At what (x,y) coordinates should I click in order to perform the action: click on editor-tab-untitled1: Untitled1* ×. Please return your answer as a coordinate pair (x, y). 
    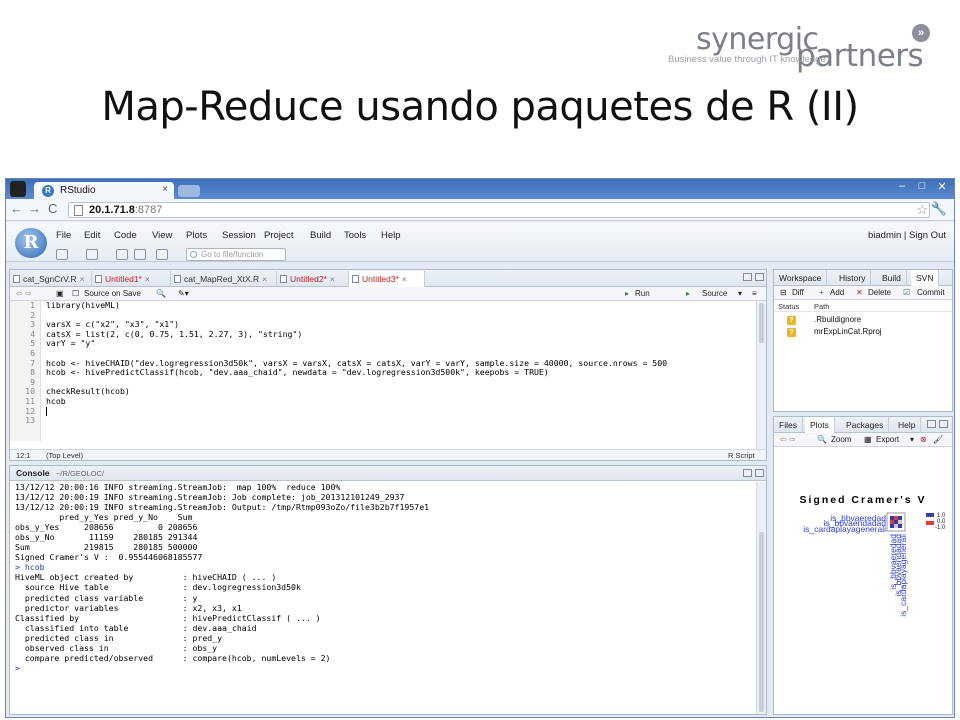
    Looking at the image, I should click on (131, 279).